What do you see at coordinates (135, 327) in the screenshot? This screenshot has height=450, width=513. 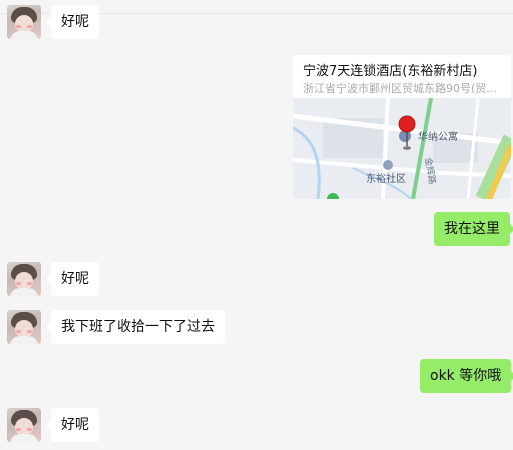 I see `message-bubble-incoming: 我下班了收拾一下了过去` at bounding box center [135, 327].